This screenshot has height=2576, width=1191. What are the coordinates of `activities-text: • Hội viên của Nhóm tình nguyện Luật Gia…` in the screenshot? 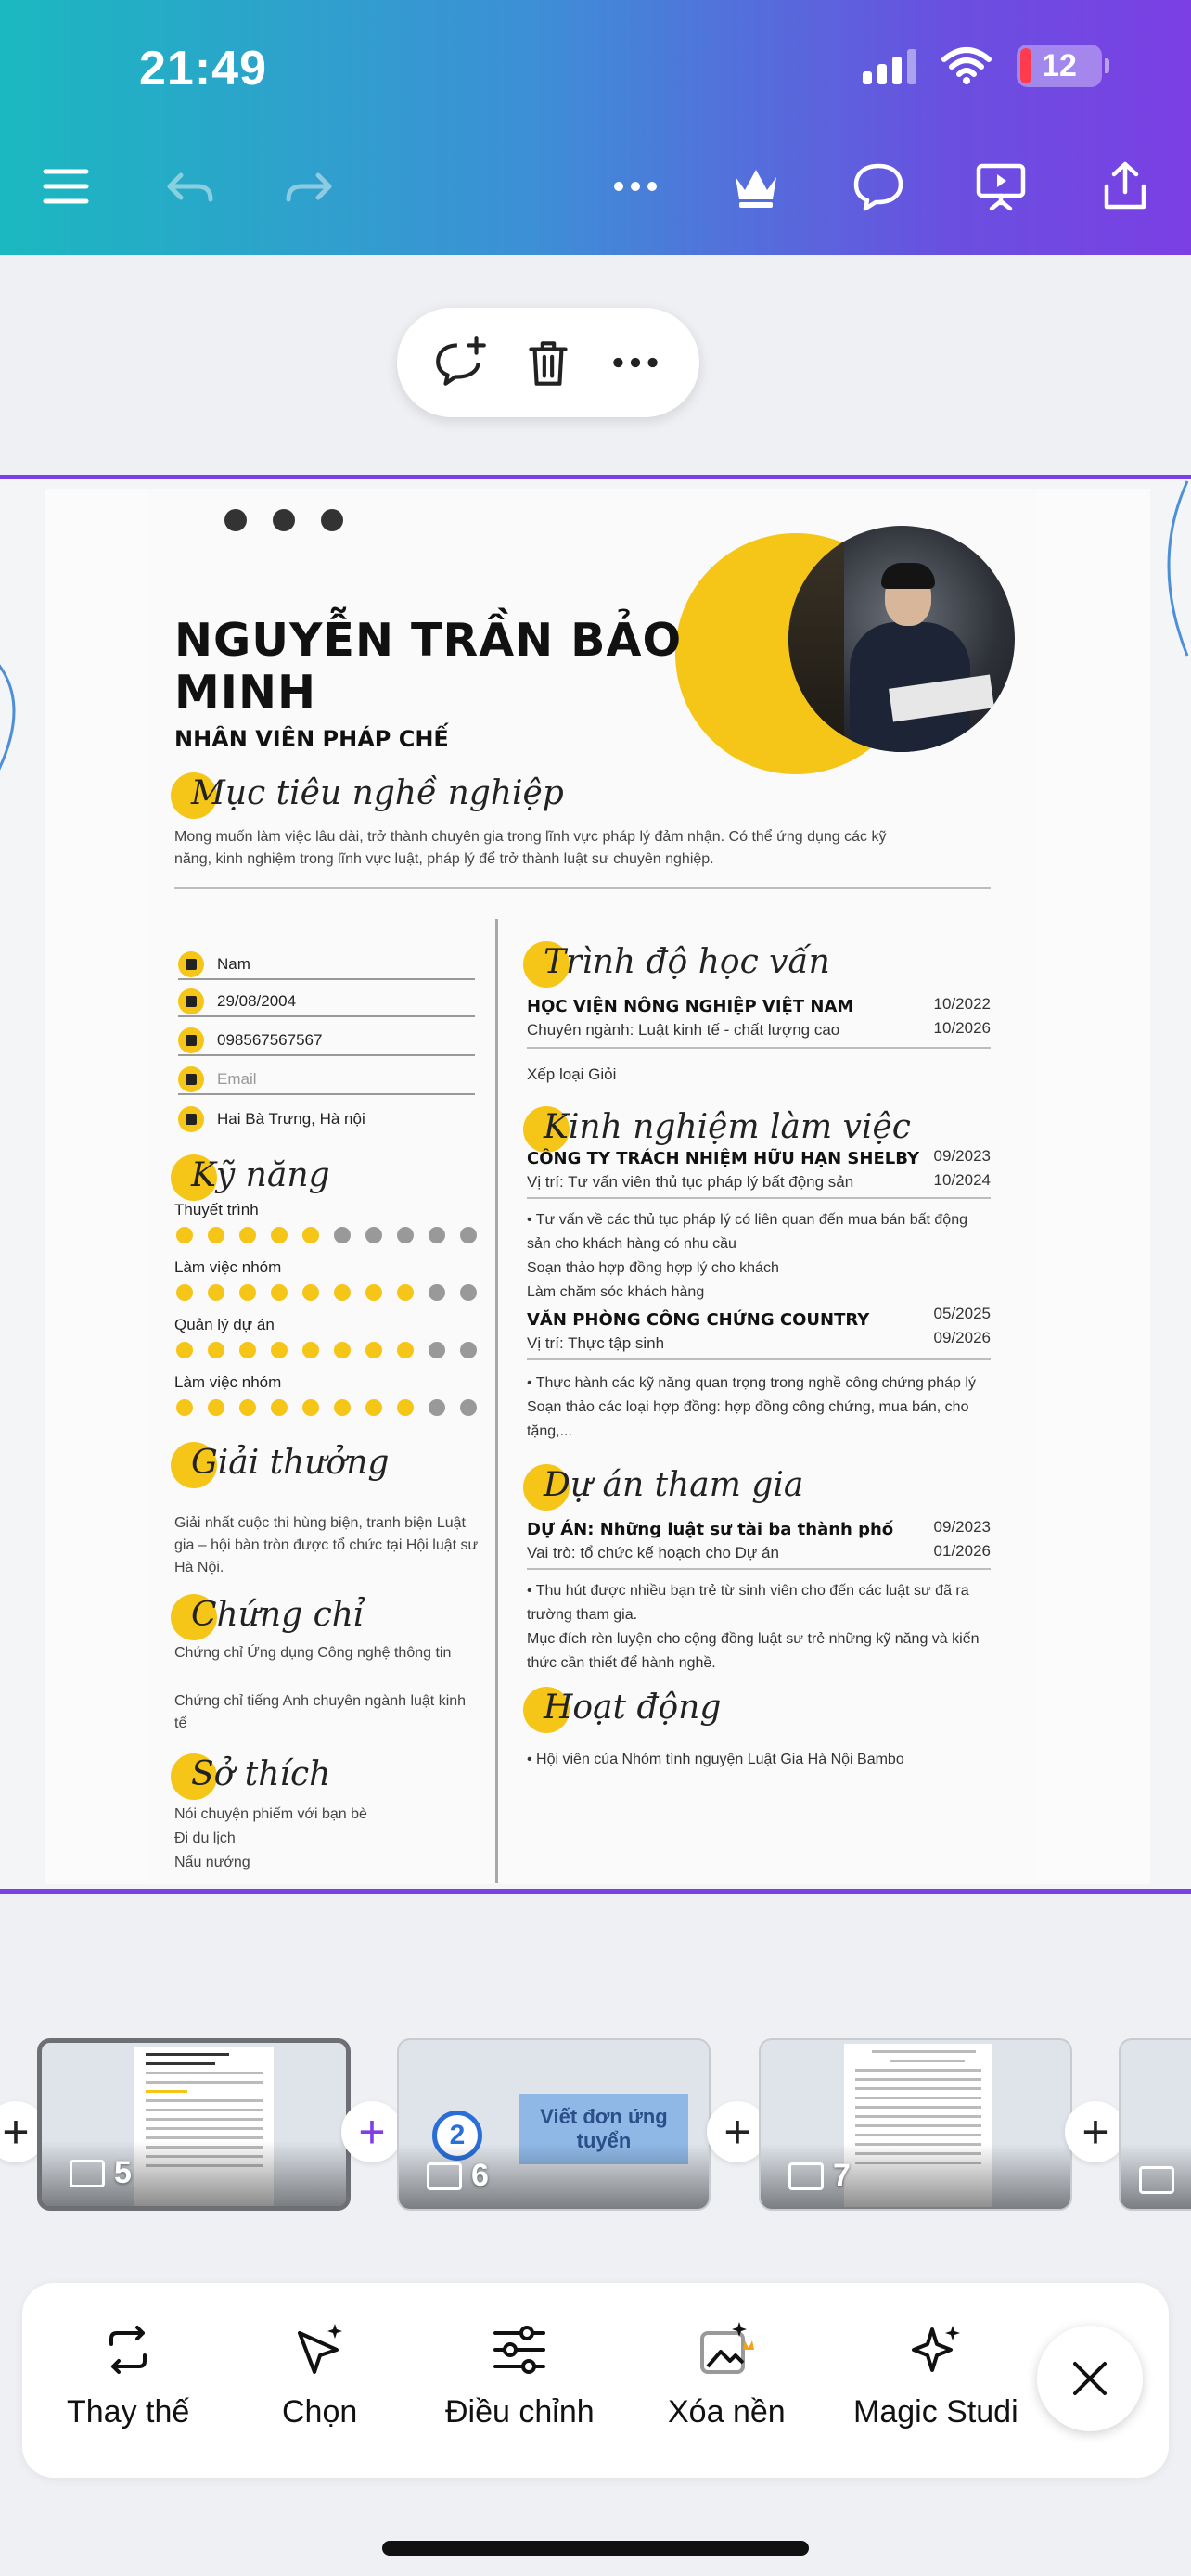 It's located at (715, 1759).